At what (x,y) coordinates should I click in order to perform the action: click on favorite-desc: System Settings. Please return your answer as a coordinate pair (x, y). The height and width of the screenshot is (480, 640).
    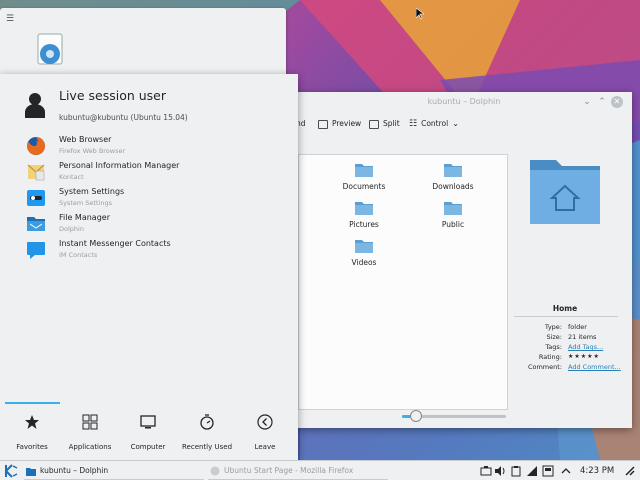
    Looking at the image, I should click on (85, 203).